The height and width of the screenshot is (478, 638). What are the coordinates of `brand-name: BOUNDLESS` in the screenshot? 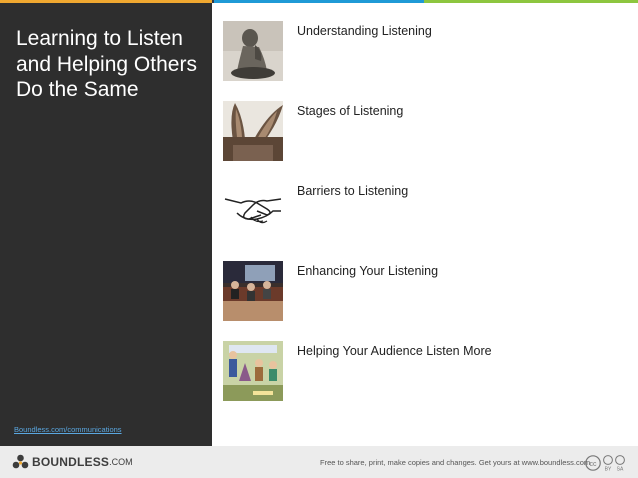 It's located at (71, 462).